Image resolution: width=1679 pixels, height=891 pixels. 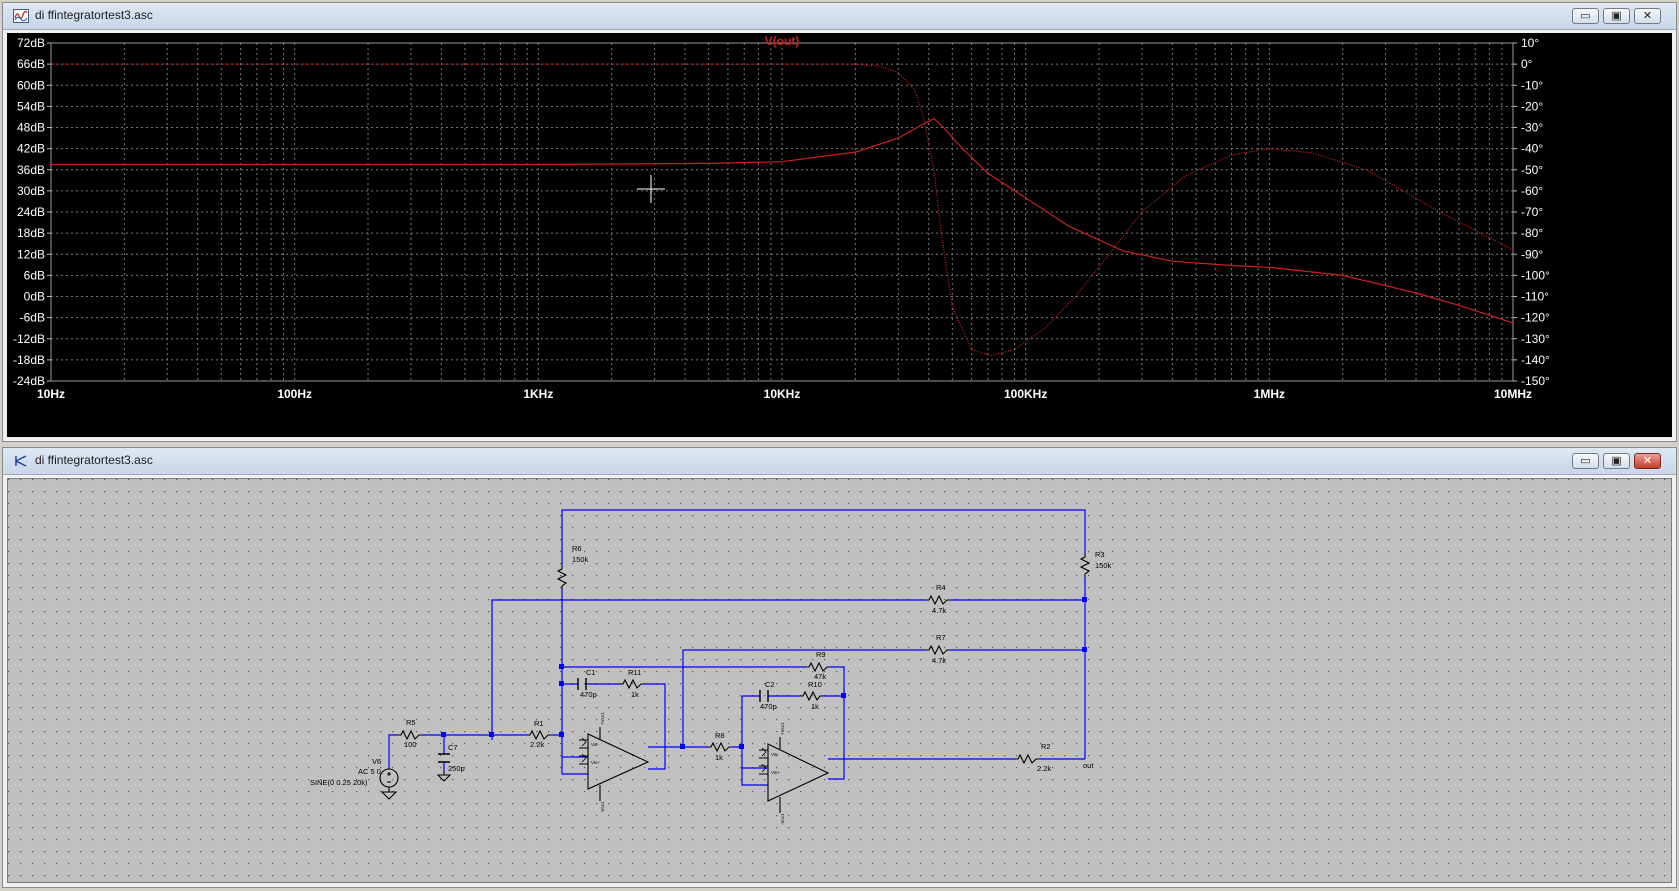 What do you see at coordinates (1513, 394) in the screenshot?
I see `x-axis-label: 10MHz` at bounding box center [1513, 394].